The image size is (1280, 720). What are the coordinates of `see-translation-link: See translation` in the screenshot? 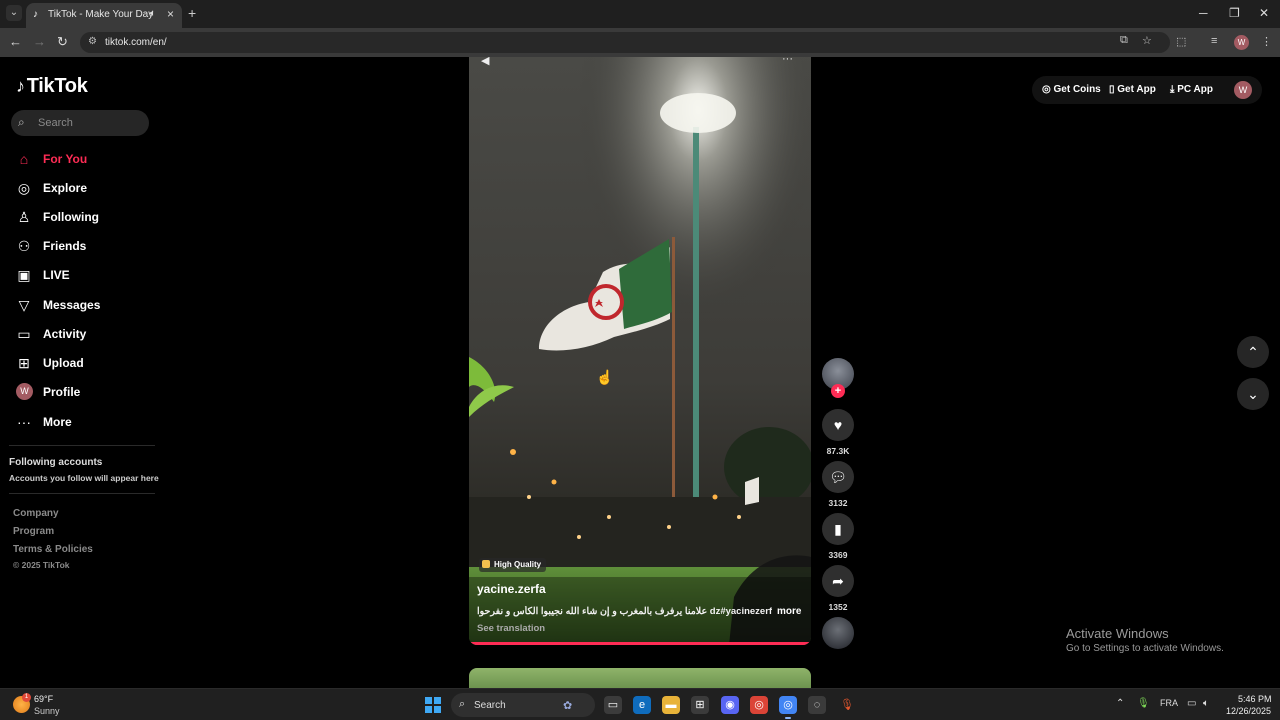 It's located at (511, 628).